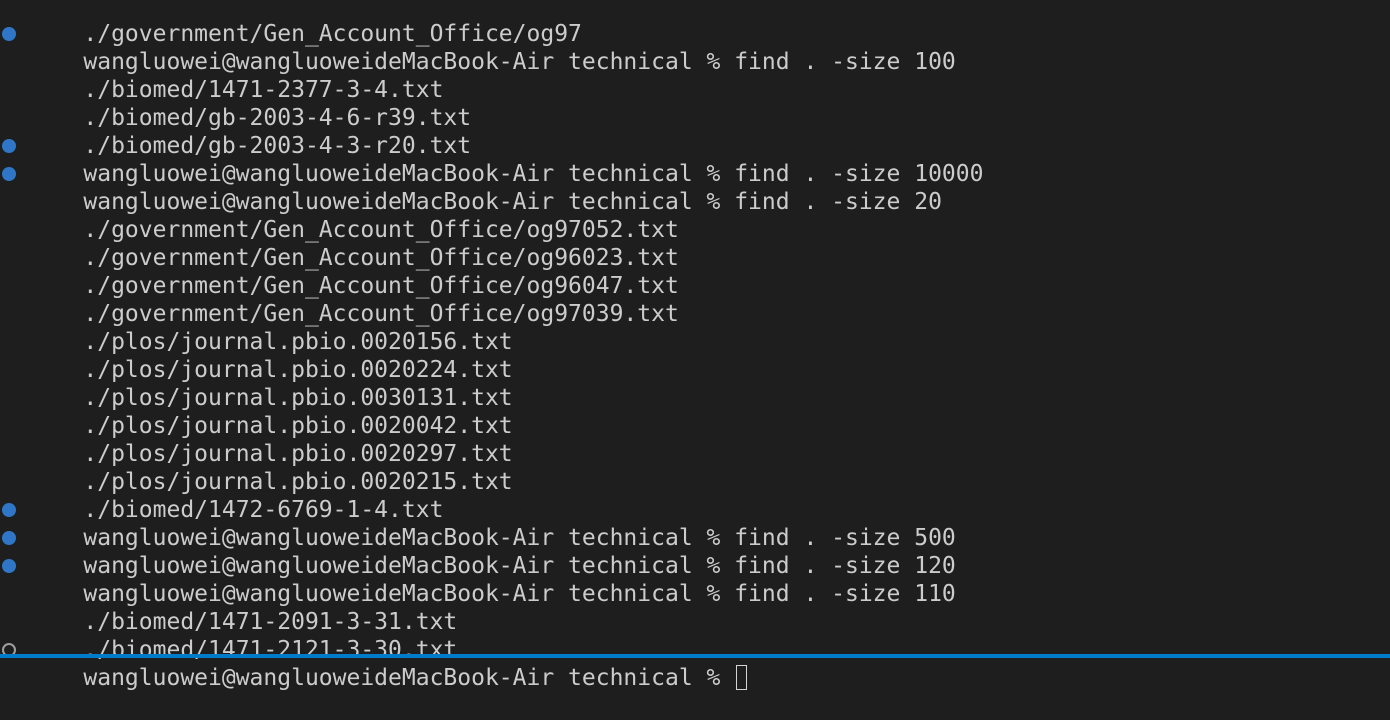  Describe the element at coordinates (695, 439) in the screenshot. I see `output-line: ./plos/journal.pbio.0020297.txt` at that location.